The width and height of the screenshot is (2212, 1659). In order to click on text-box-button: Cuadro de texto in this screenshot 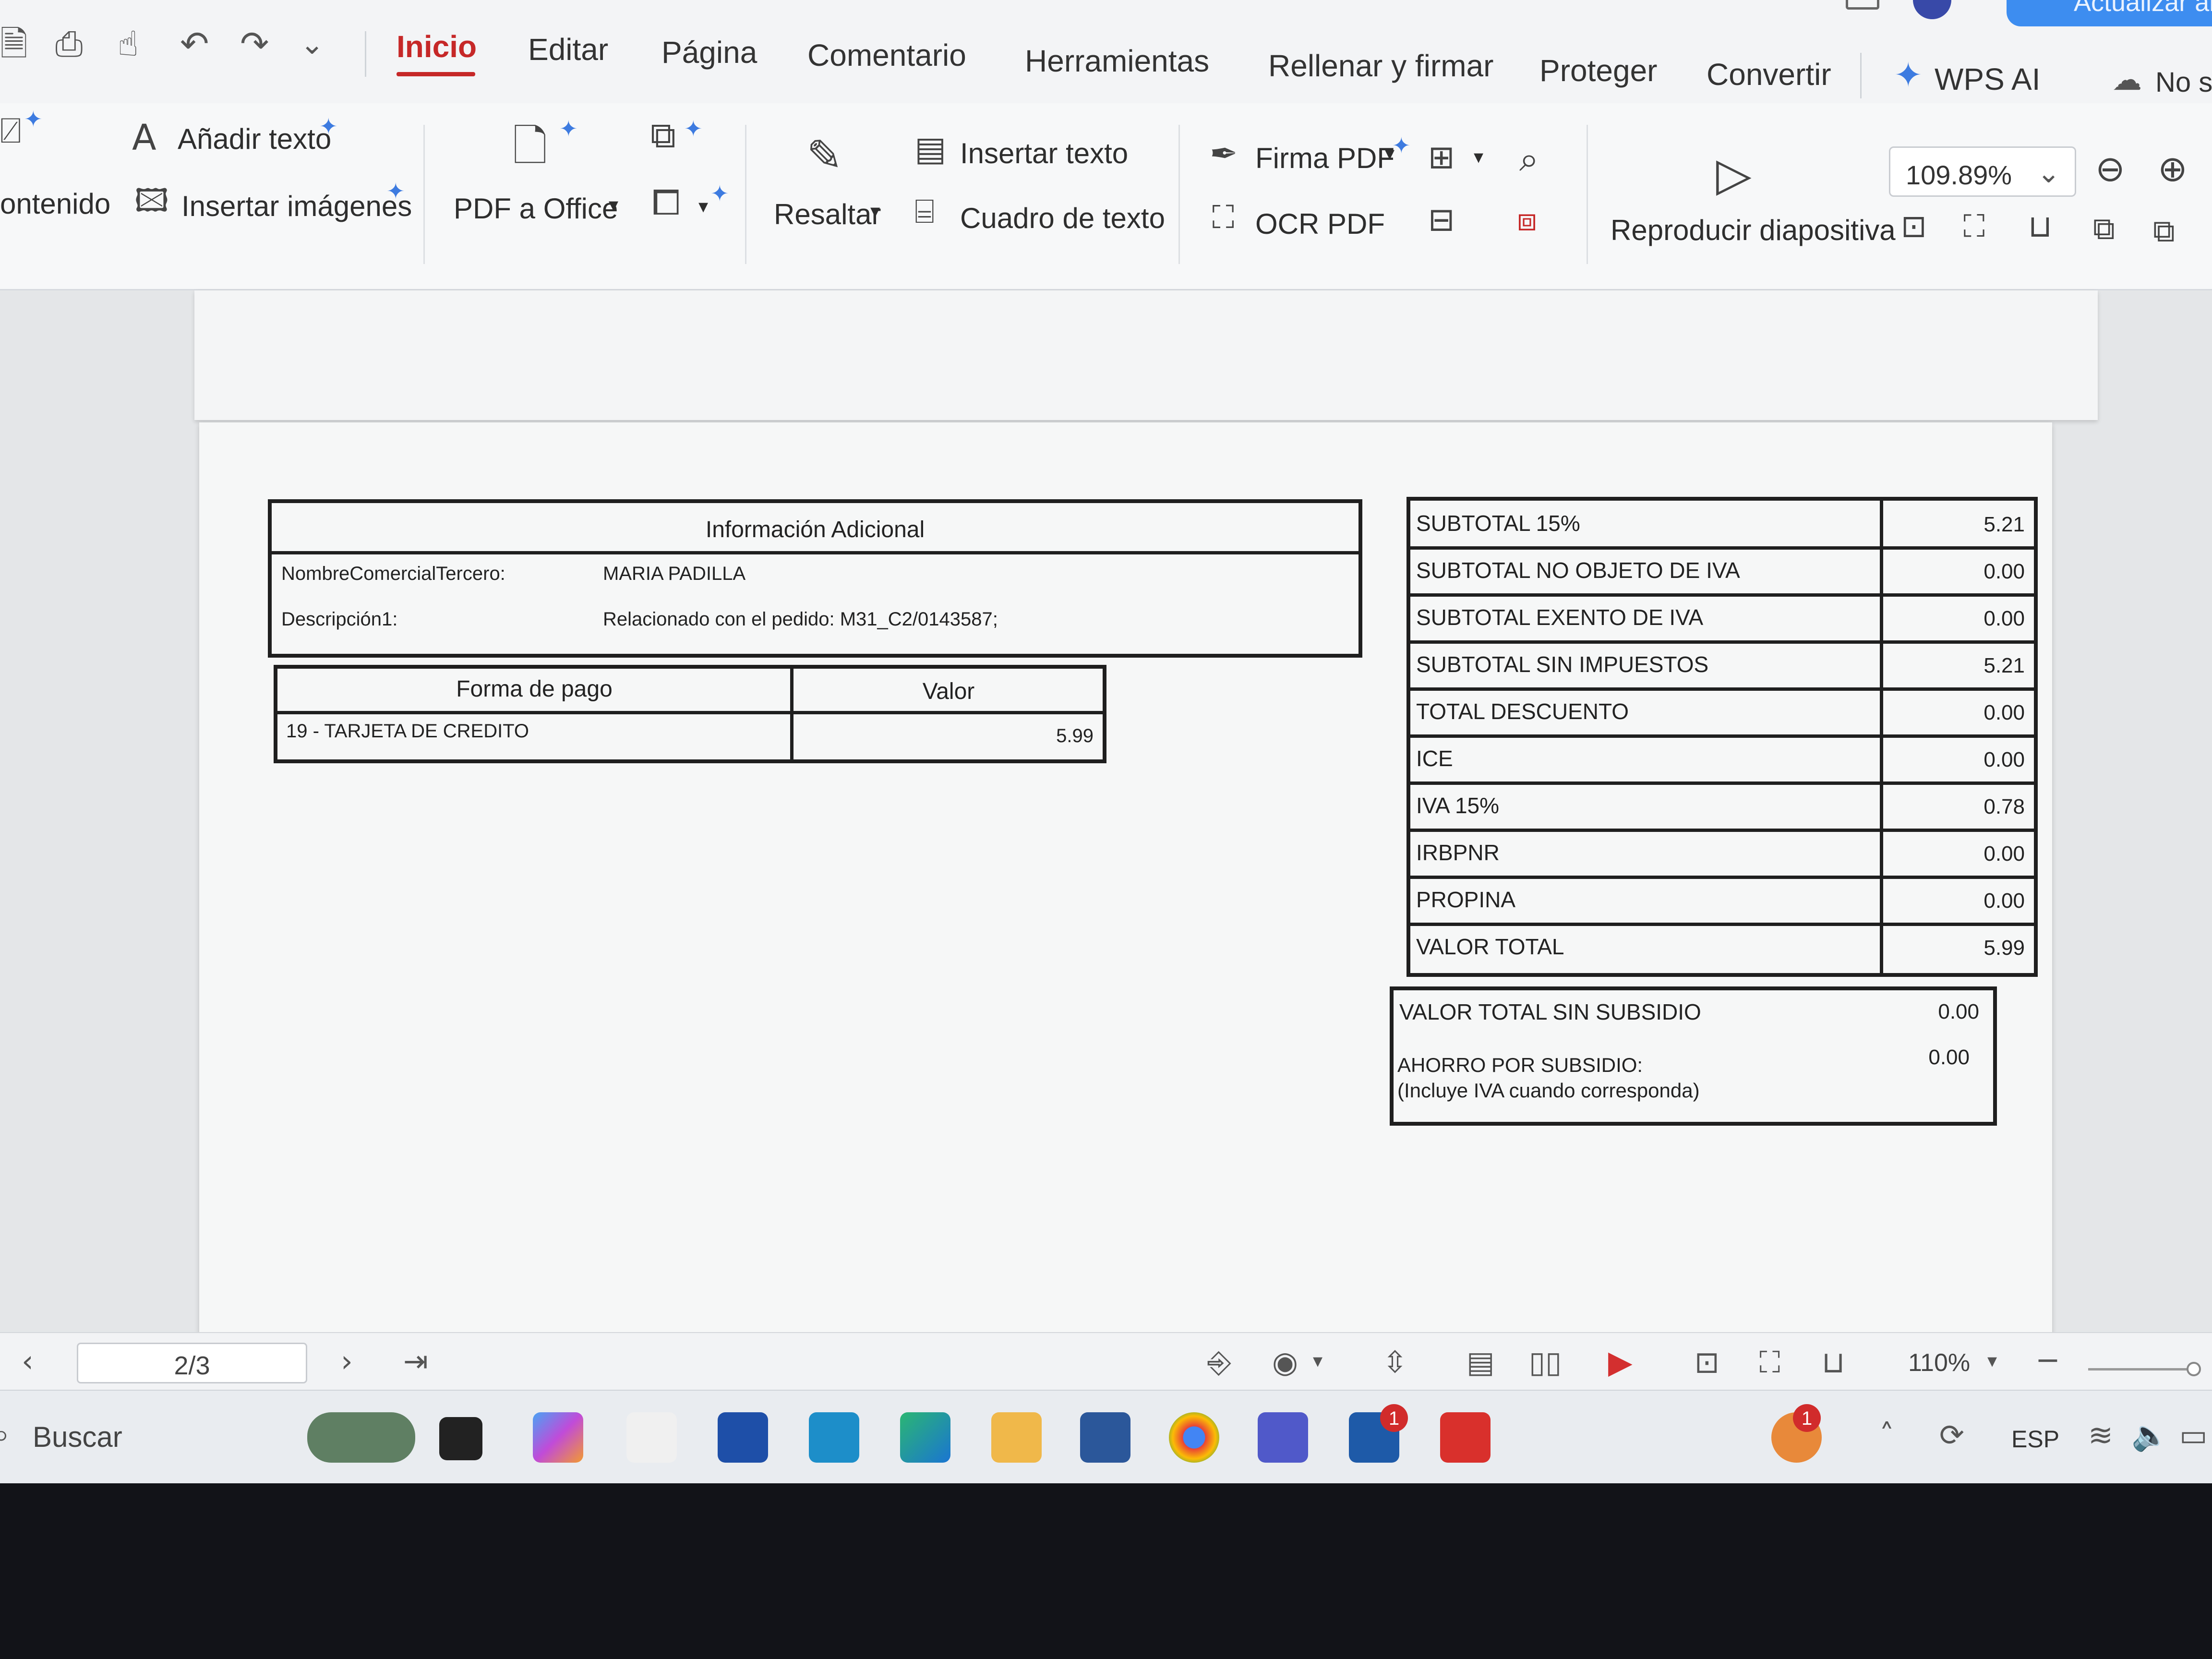, I will do `click(1062, 218)`.